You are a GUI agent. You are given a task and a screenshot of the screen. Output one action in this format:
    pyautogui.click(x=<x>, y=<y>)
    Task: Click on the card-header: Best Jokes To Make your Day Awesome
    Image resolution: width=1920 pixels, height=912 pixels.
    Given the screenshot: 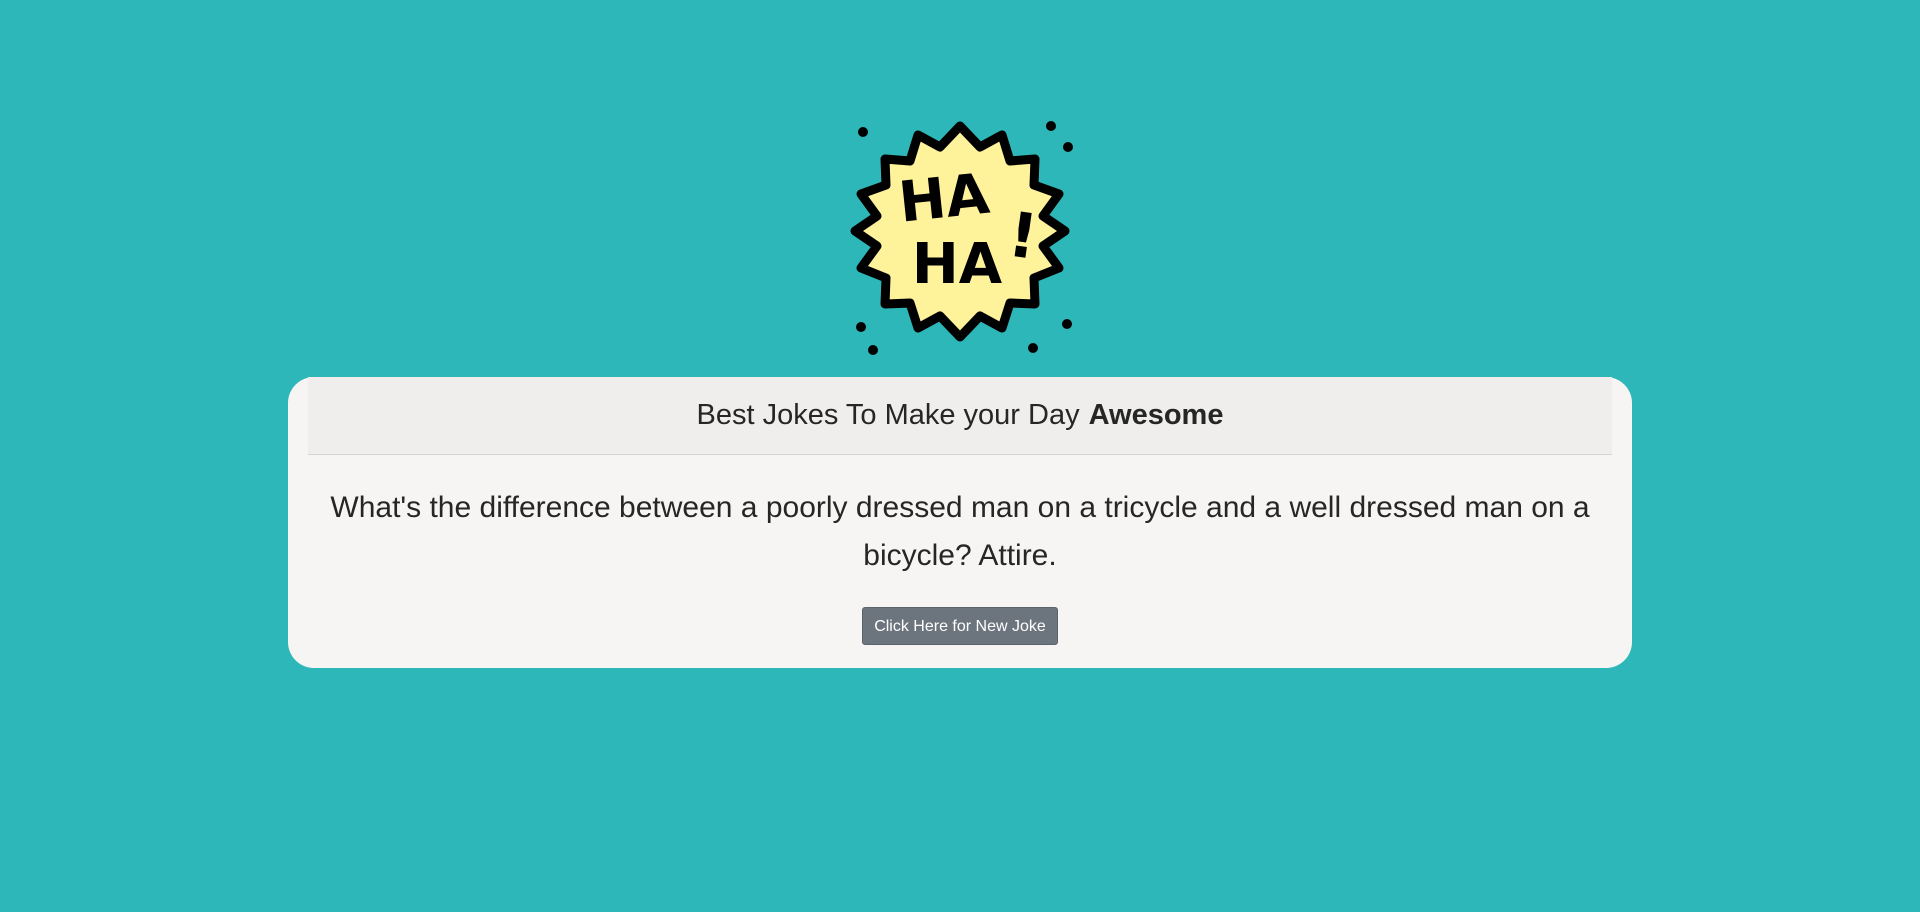 What is the action you would take?
    pyautogui.click(x=960, y=416)
    